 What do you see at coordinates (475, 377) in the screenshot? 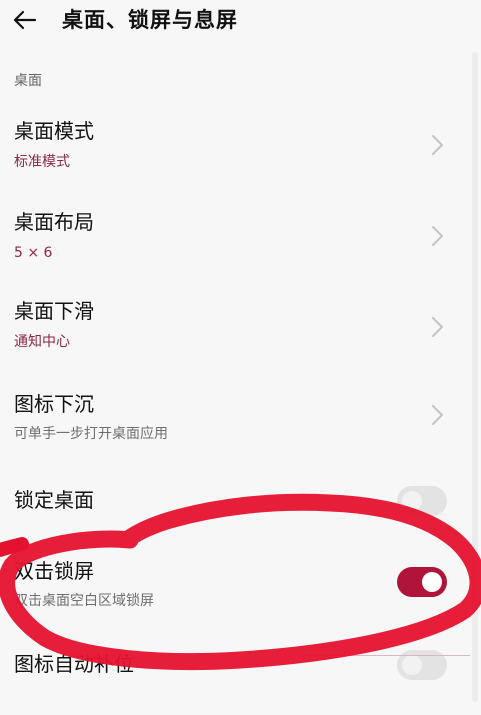
I see `scrollbar-track` at bounding box center [475, 377].